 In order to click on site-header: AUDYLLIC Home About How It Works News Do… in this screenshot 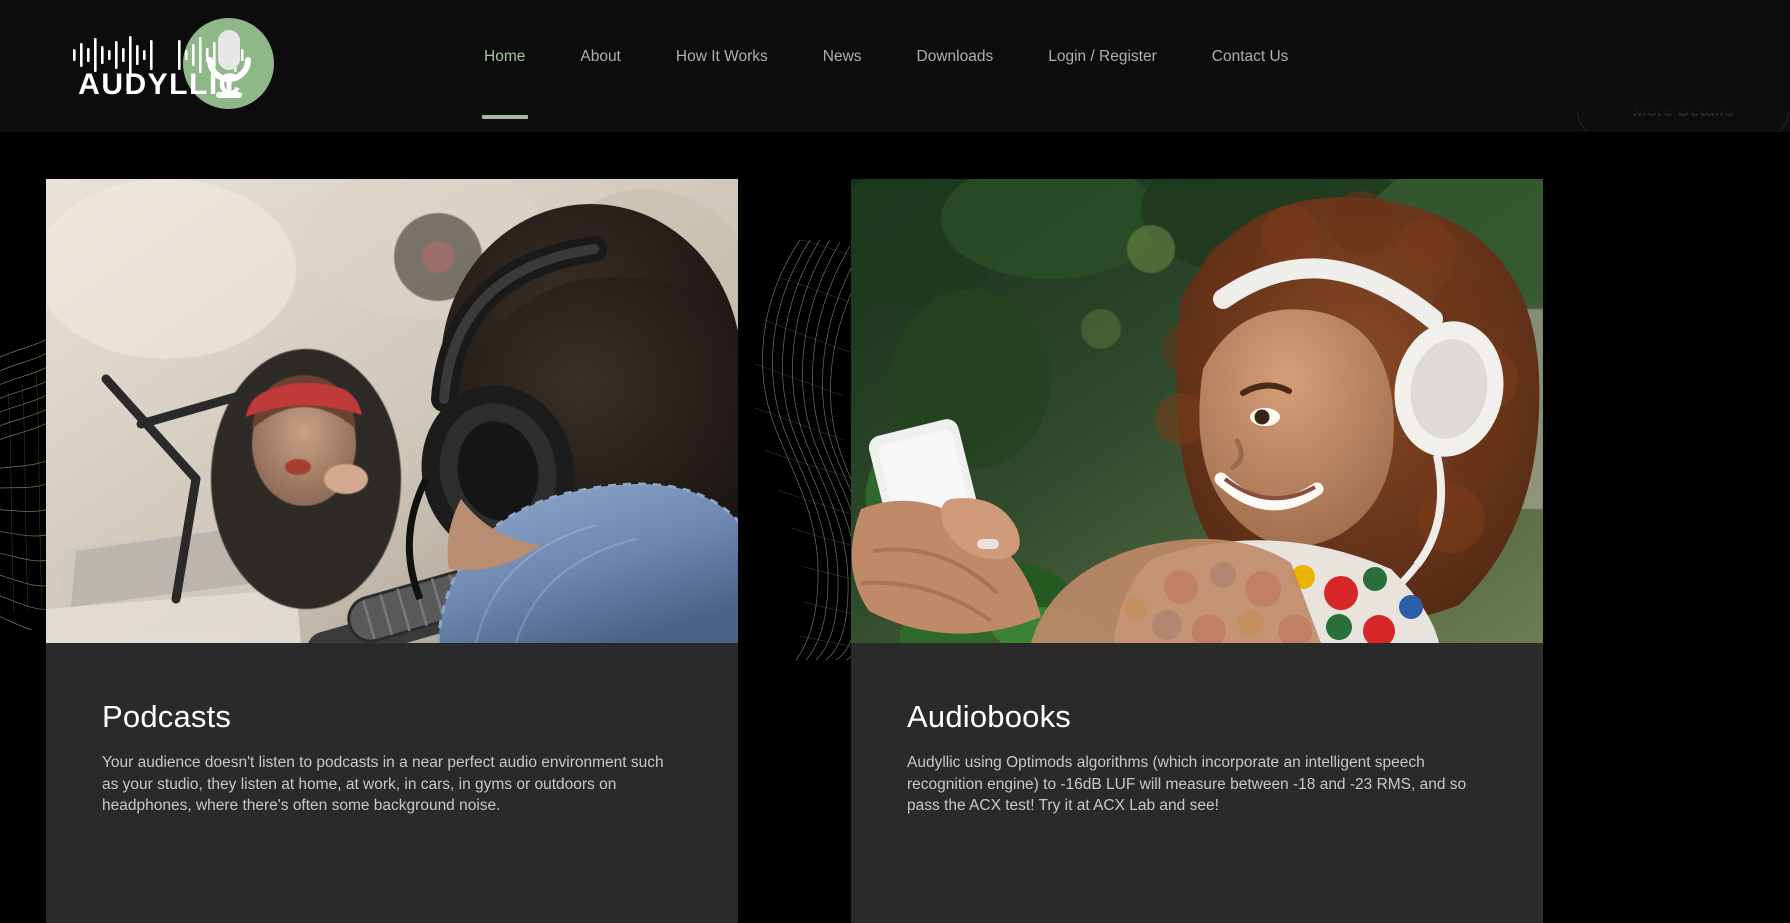, I will do `click(895, 59)`.